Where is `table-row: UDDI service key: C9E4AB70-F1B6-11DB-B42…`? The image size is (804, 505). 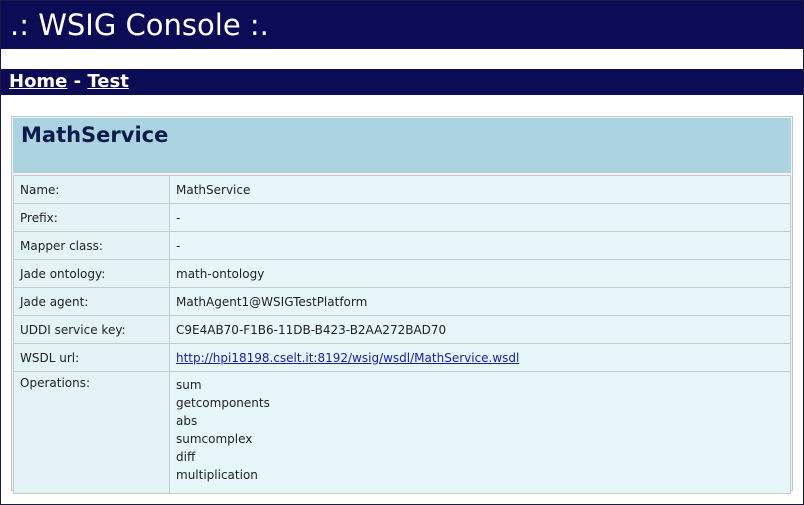
table-row: UDDI service key: C9E4AB70-F1B6-11DB-B42… is located at coordinates (402, 329).